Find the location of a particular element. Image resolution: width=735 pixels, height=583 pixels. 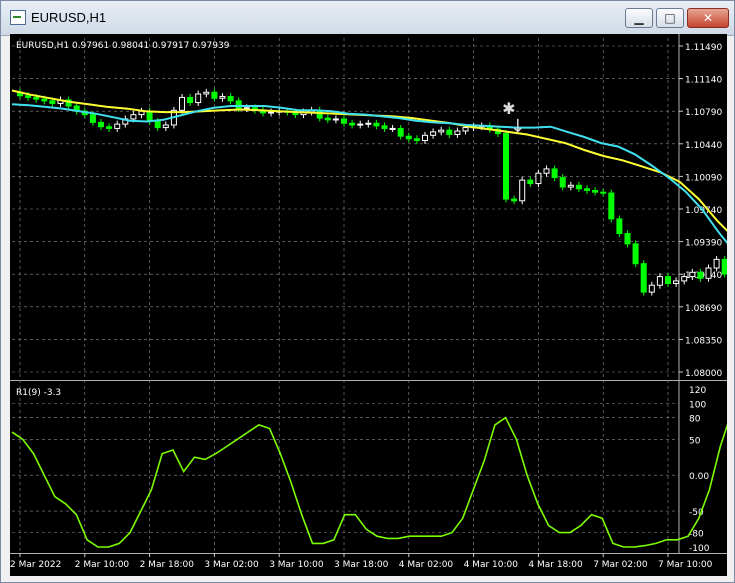

close-icon: ✕ is located at coordinates (708, 18).